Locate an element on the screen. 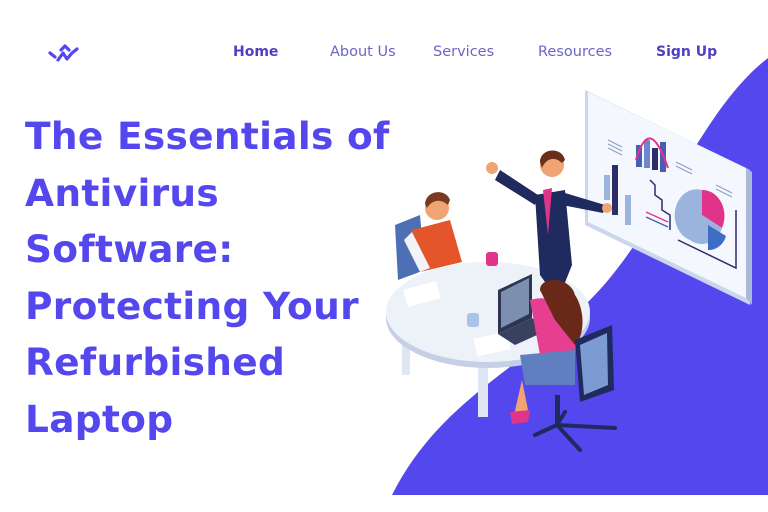  main-nav: Home About Us Services Resources Sign Up is located at coordinates (384, 55).